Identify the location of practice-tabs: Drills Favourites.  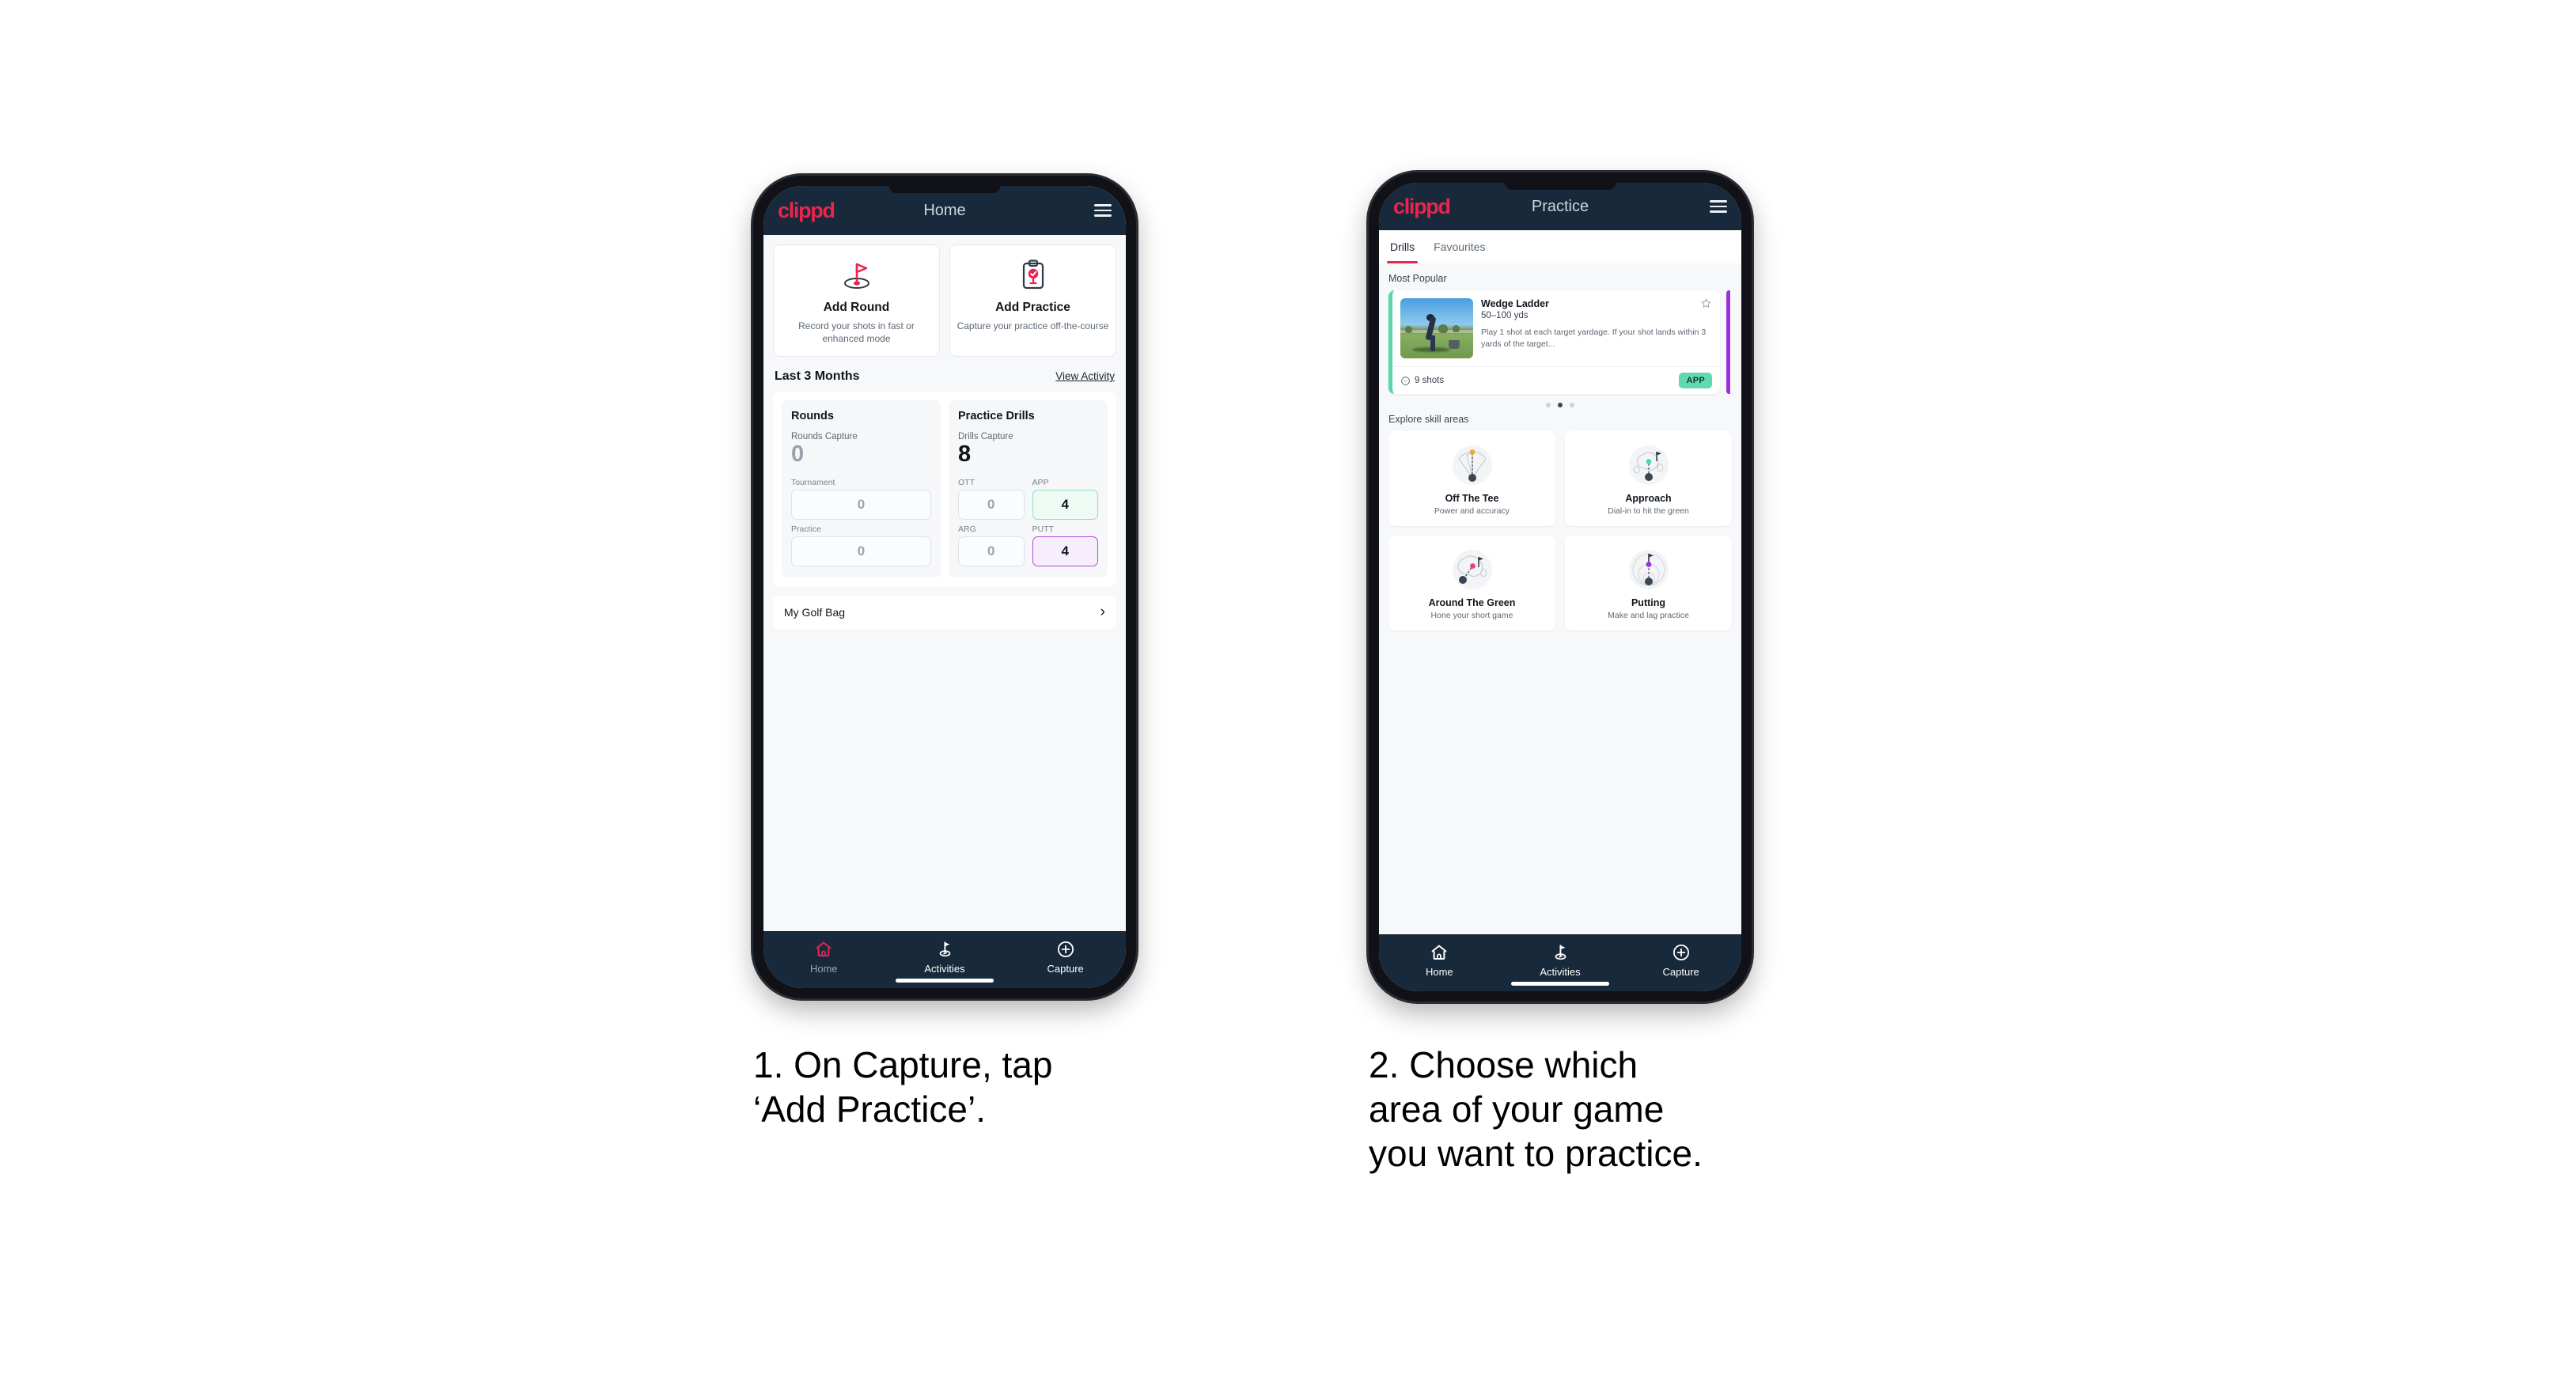
(1560, 247).